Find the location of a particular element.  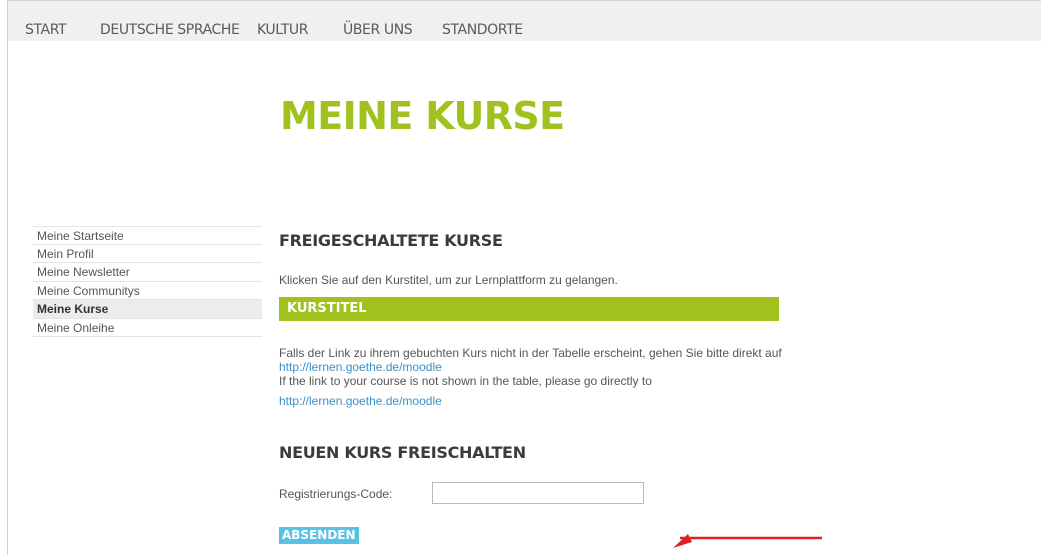

registration-code-input is located at coordinates (538, 493).